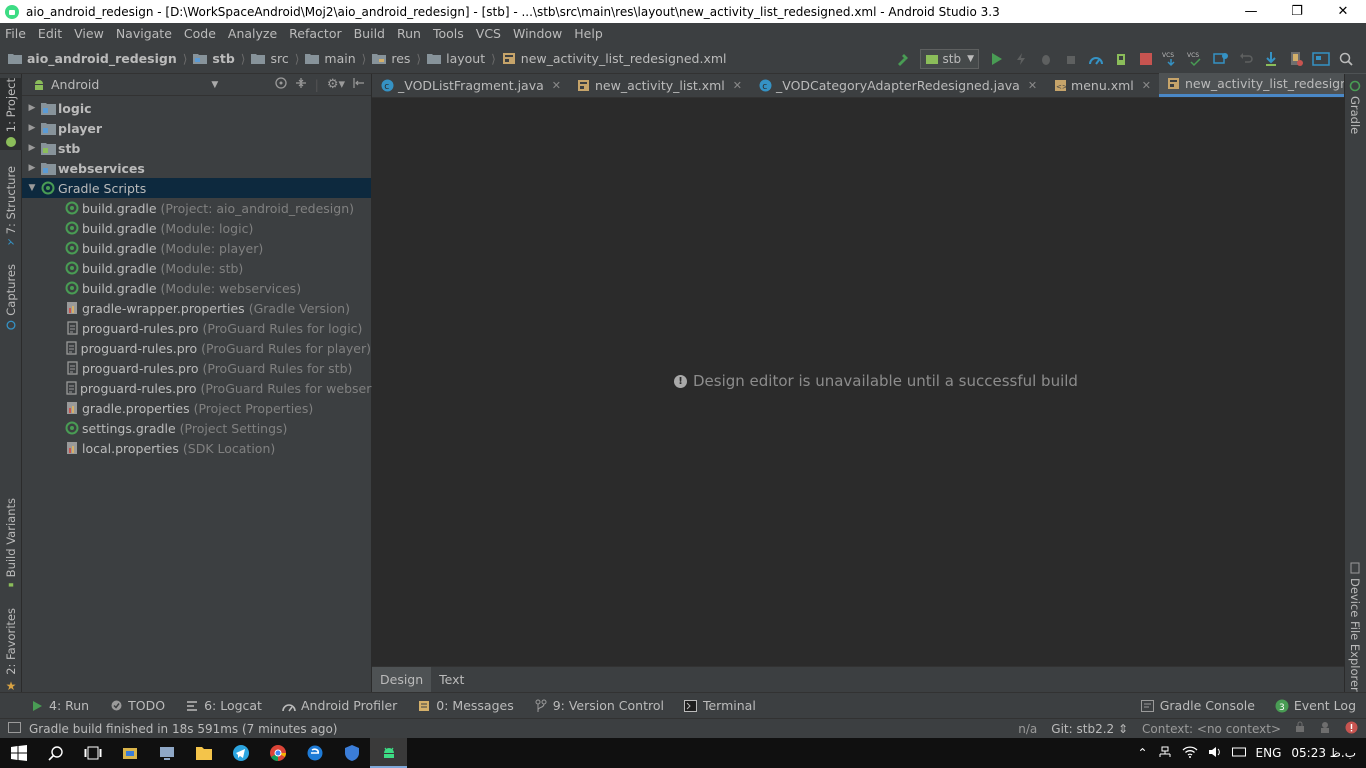 Image resolution: width=1366 pixels, height=768 pixels. I want to click on tool-messages: 0: Messages, so click(465, 705).